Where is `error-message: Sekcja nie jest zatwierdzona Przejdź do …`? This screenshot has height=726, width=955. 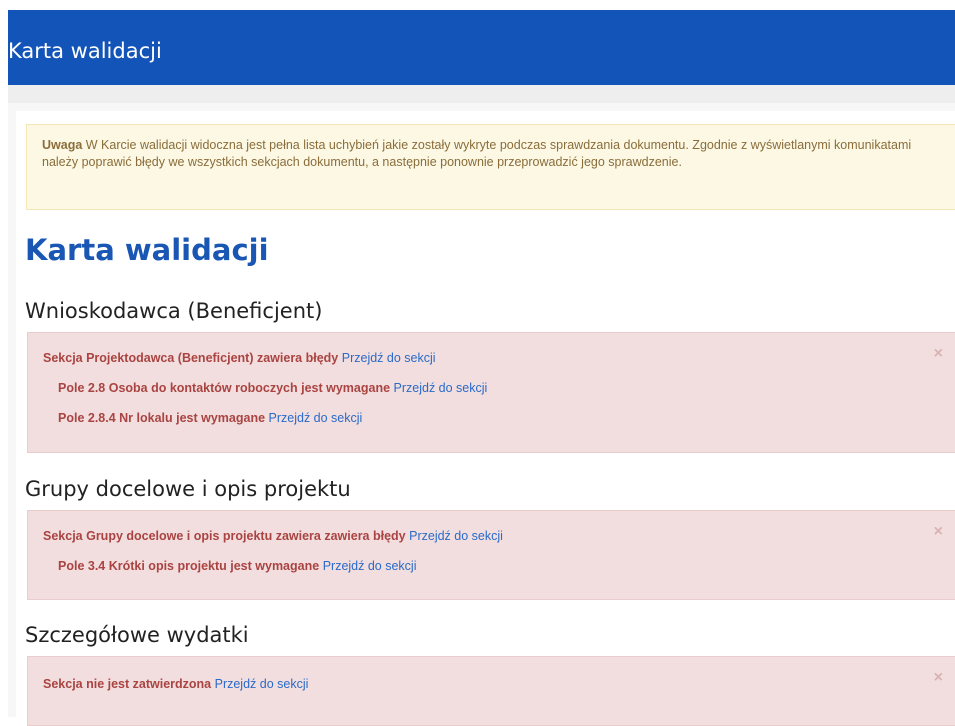 error-message: Sekcja nie jest zatwierdzona Przejdź do … is located at coordinates (175, 684).